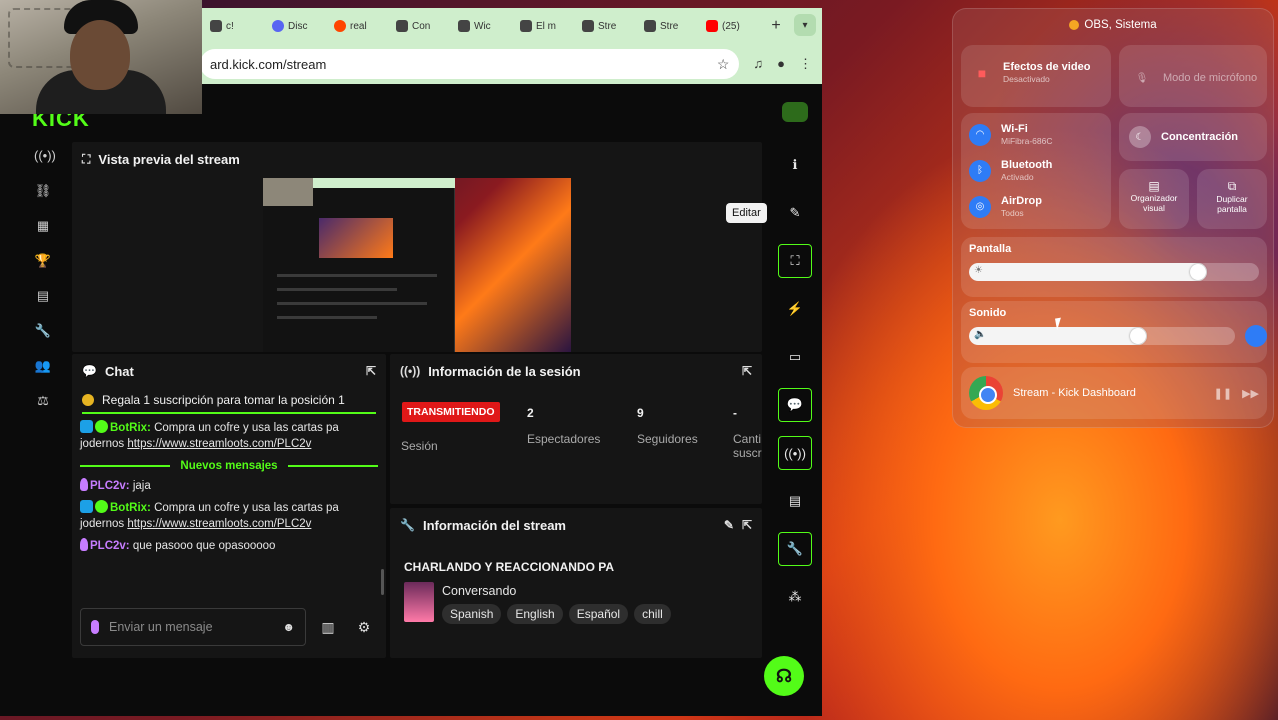 This screenshot has height=720, width=1278. Describe the element at coordinates (784, 676) in the screenshot. I see `help-headset-button: ☊` at that location.